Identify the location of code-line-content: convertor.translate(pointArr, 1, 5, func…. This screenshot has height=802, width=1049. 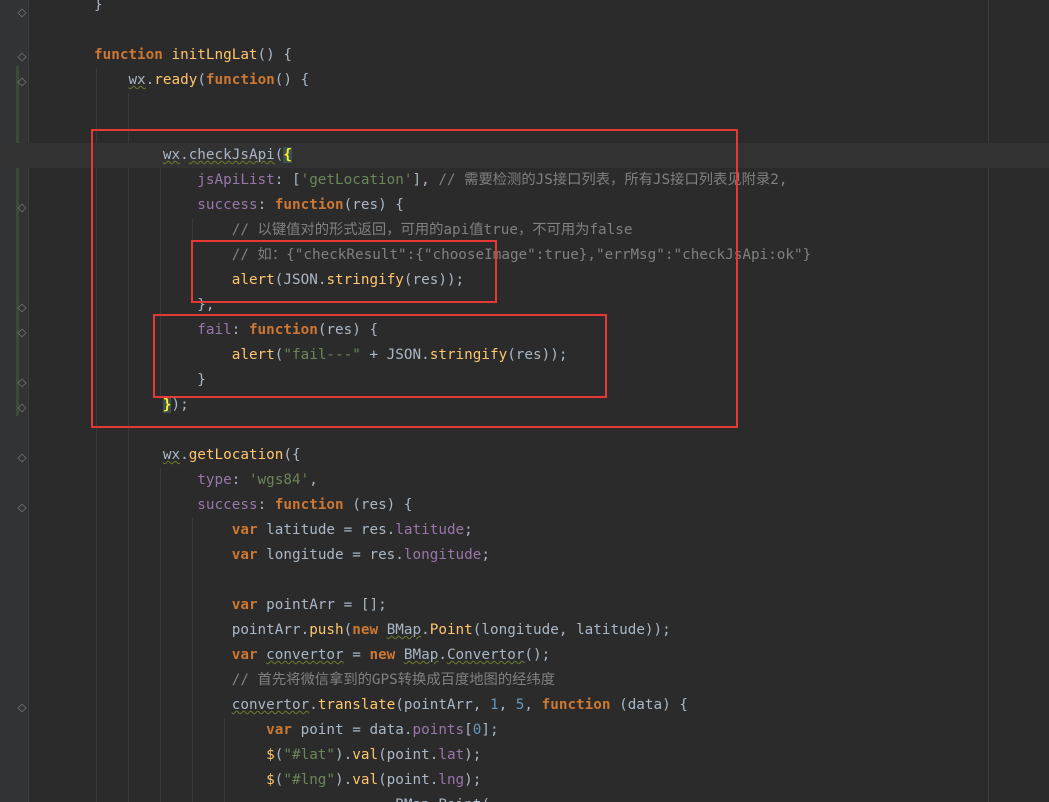
(391, 705).